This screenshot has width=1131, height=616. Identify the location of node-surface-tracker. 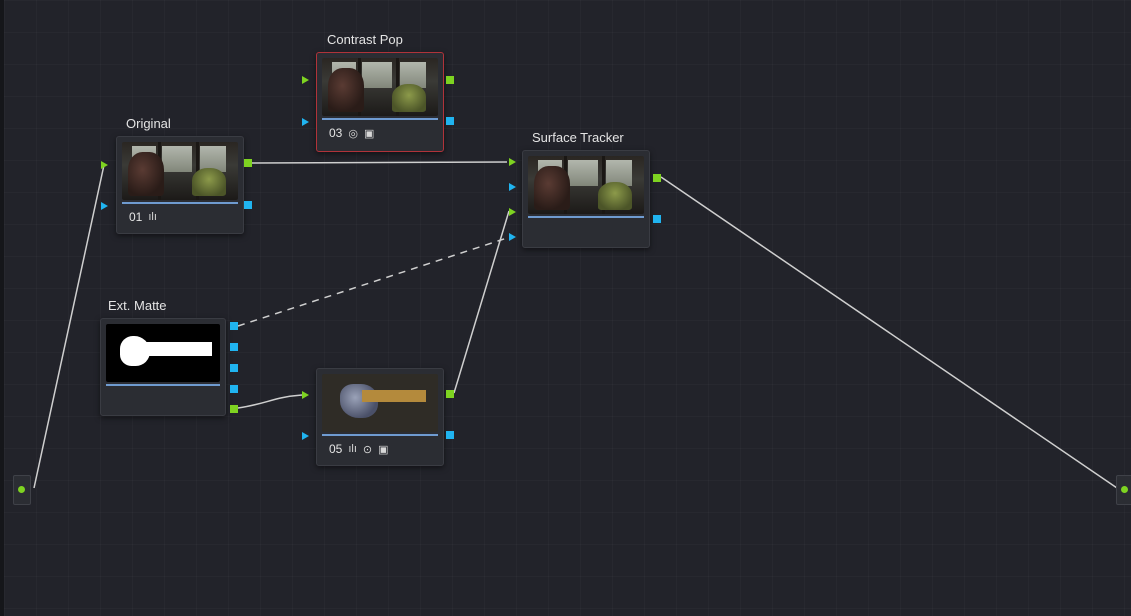
(586, 199).